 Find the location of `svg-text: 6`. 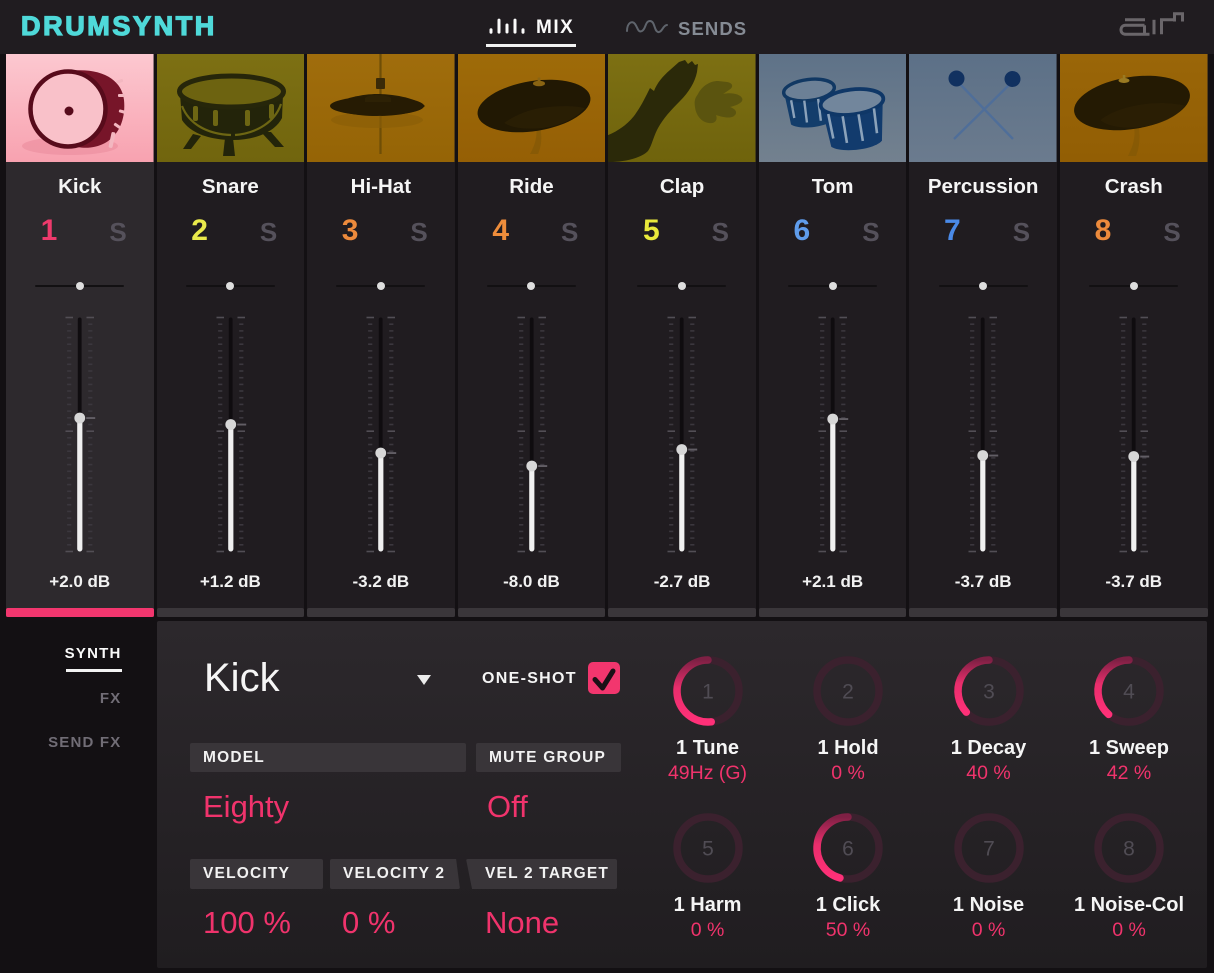

svg-text: 6 is located at coordinates (848, 849).